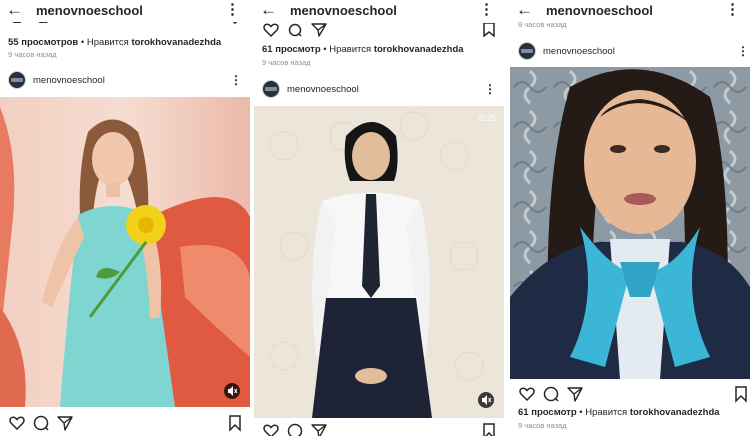  What do you see at coordinates (603, 412) in the screenshot?
I see `liked-prefix: • Нравится` at bounding box center [603, 412].